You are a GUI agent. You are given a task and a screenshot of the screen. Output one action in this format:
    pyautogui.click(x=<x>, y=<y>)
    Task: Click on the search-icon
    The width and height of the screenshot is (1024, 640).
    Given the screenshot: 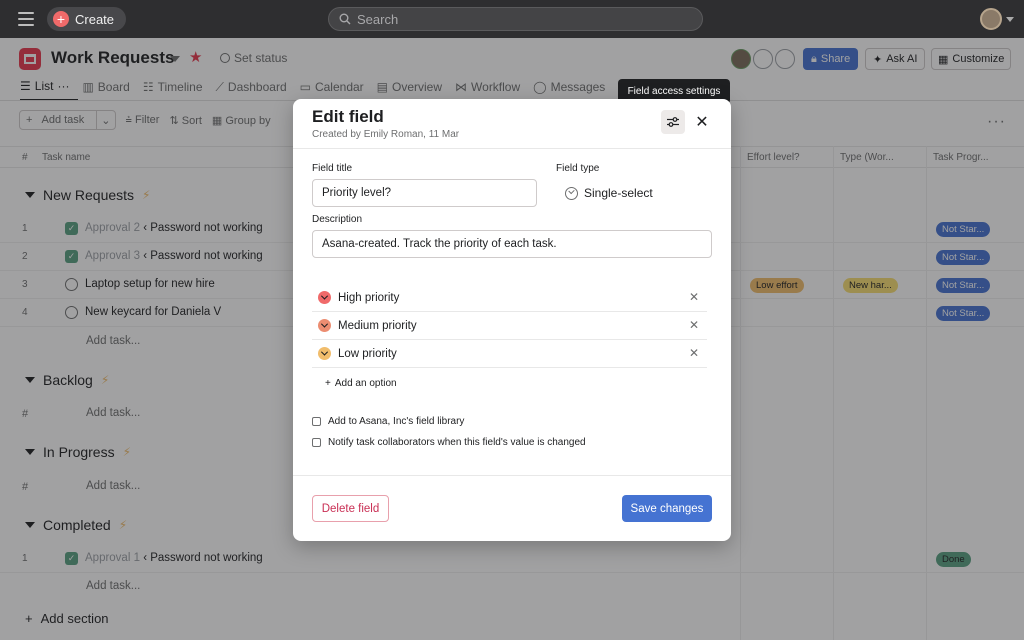 What is the action you would take?
    pyautogui.click(x=345, y=19)
    